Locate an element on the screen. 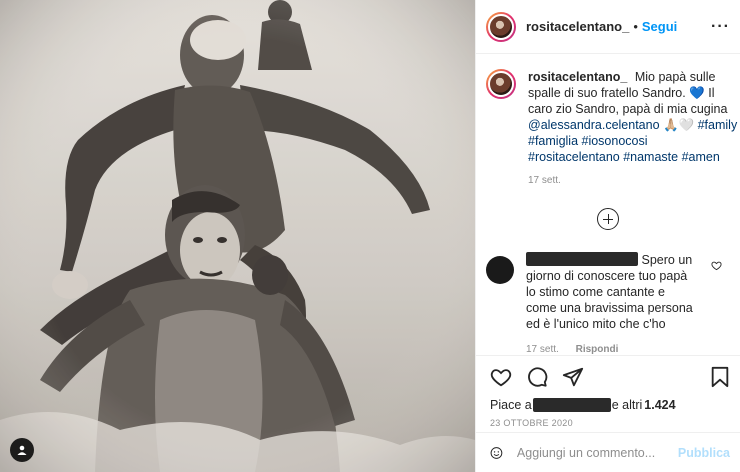 This screenshot has width=740, height=472. redacted-username is located at coordinates (582, 259).